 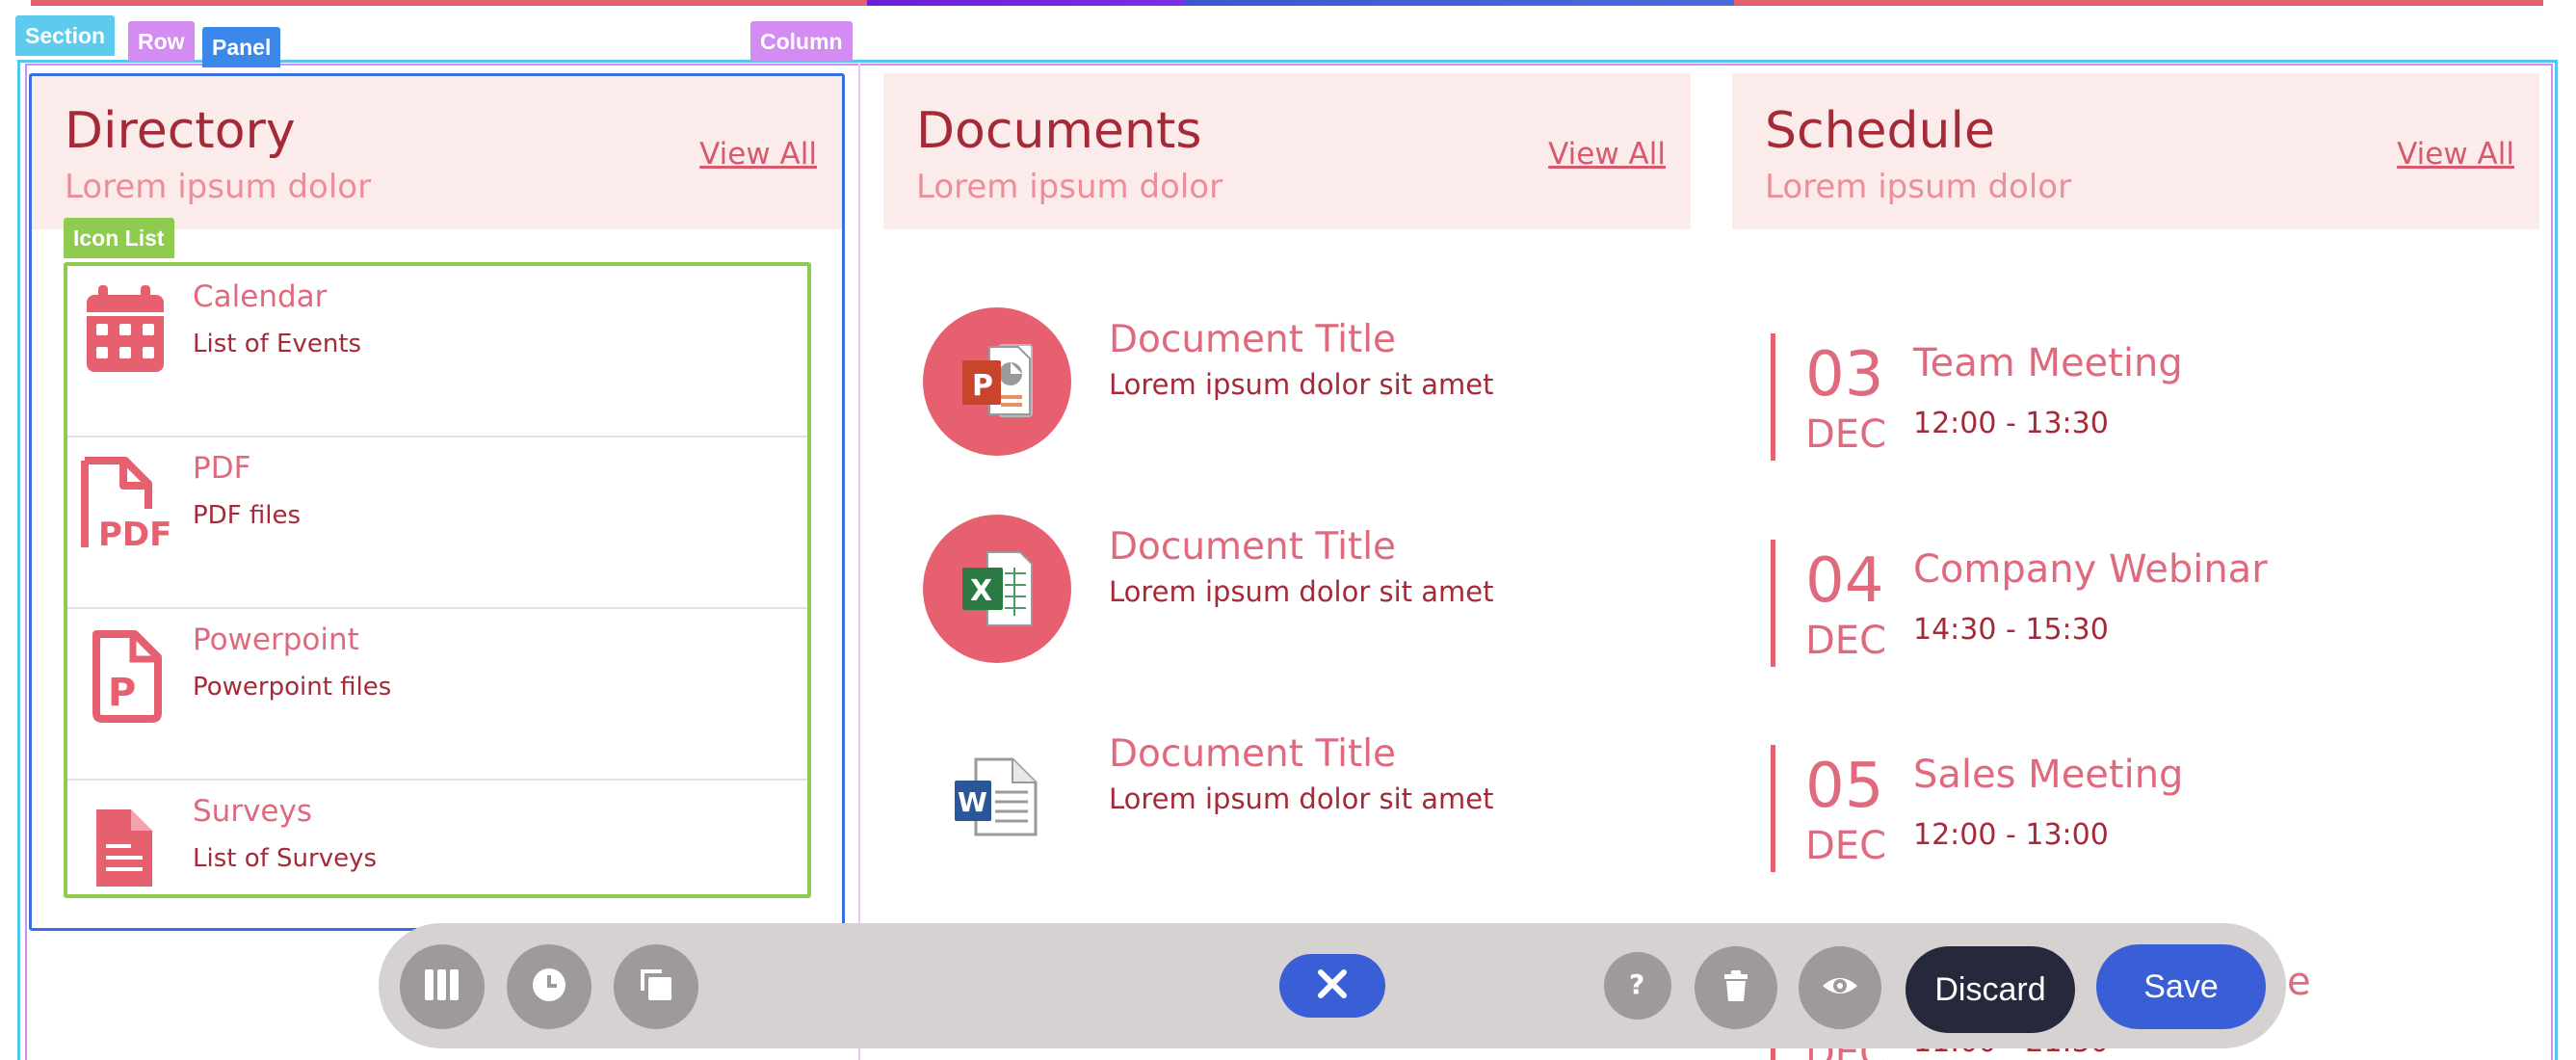 I want to click on close-button, so click(x=1332, y=986).